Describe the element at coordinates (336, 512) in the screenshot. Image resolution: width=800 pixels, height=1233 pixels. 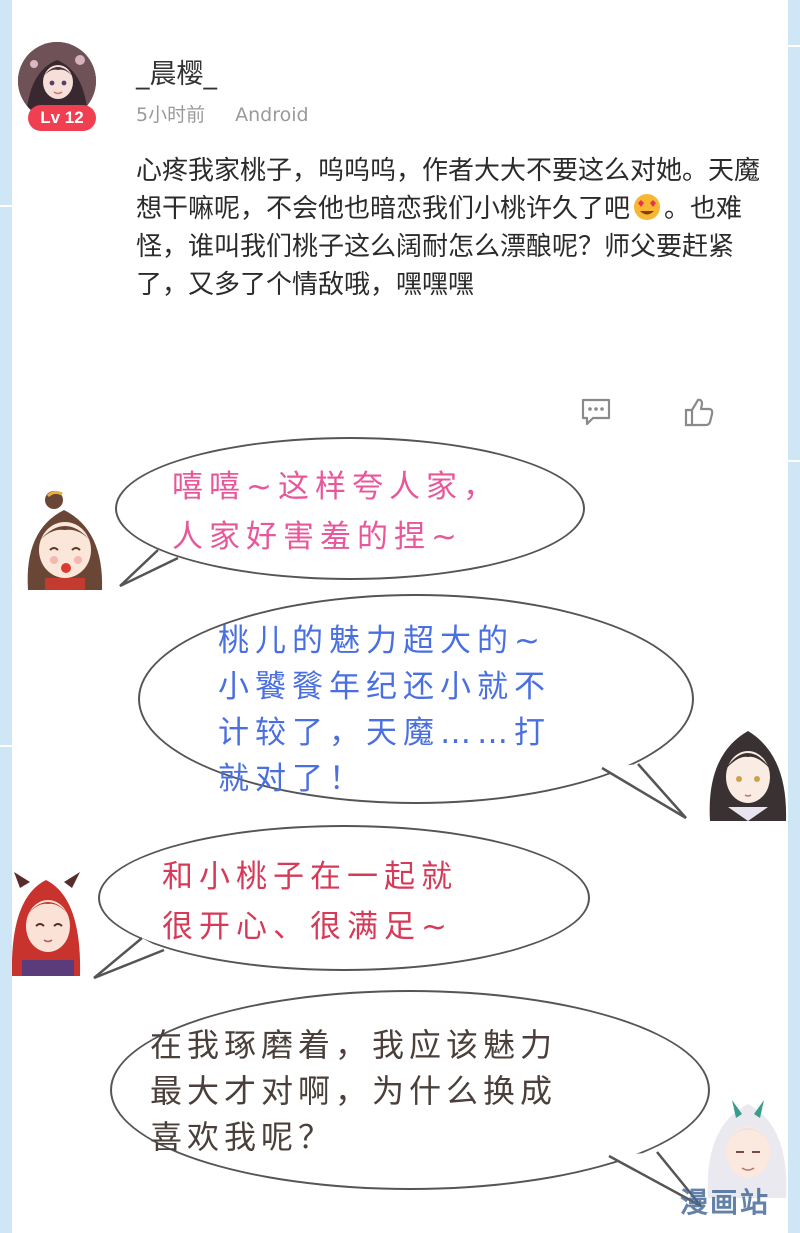
I see `bubble-1-text: 嘻嘻~这样夸人家， 人家好害羞的捏~` at that location.